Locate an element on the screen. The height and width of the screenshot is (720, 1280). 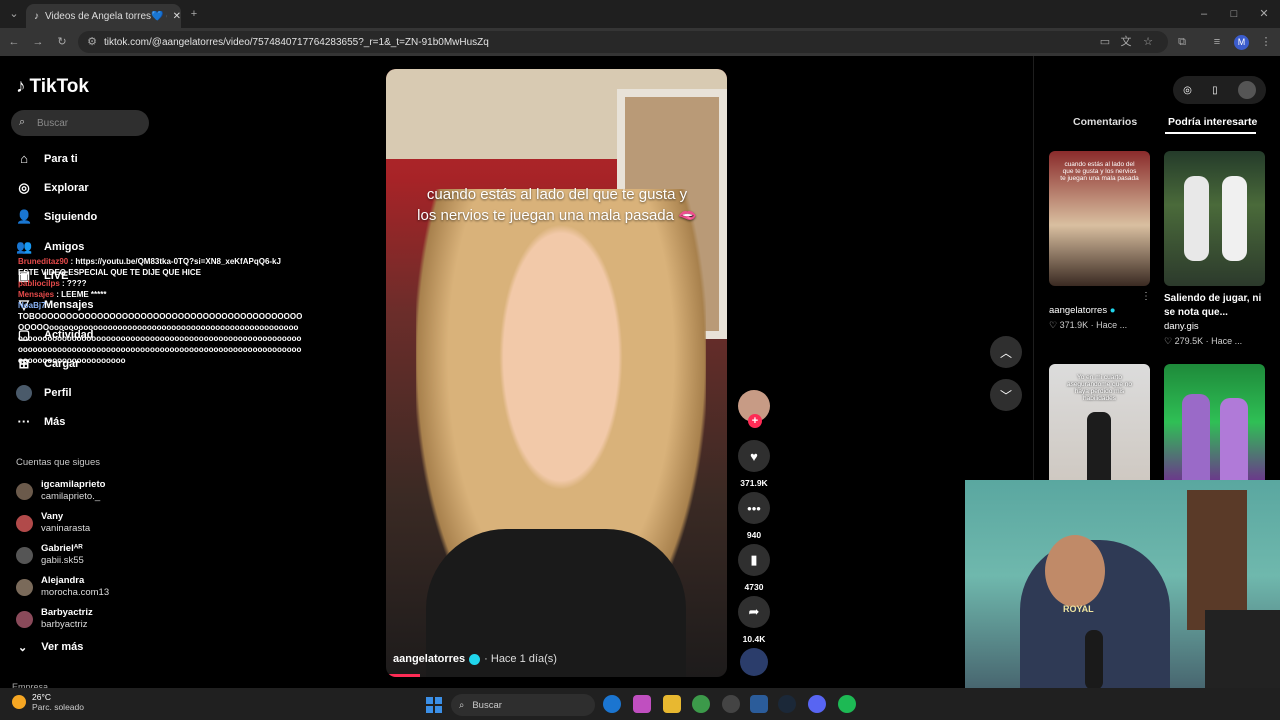
forward-icon: → is located at coordinates (38, 42).